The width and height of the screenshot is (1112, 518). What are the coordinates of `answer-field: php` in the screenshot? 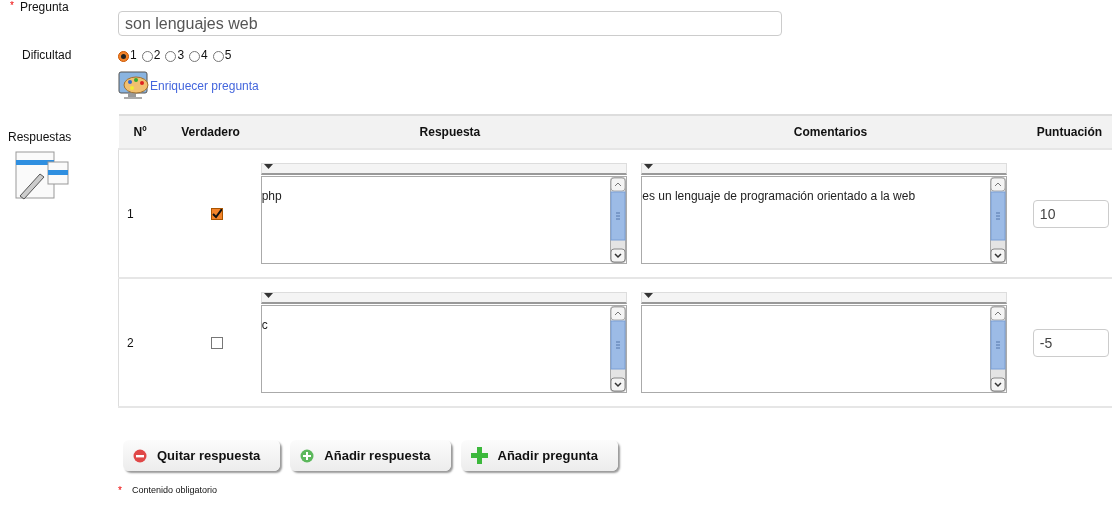 It's located at (443, 220).